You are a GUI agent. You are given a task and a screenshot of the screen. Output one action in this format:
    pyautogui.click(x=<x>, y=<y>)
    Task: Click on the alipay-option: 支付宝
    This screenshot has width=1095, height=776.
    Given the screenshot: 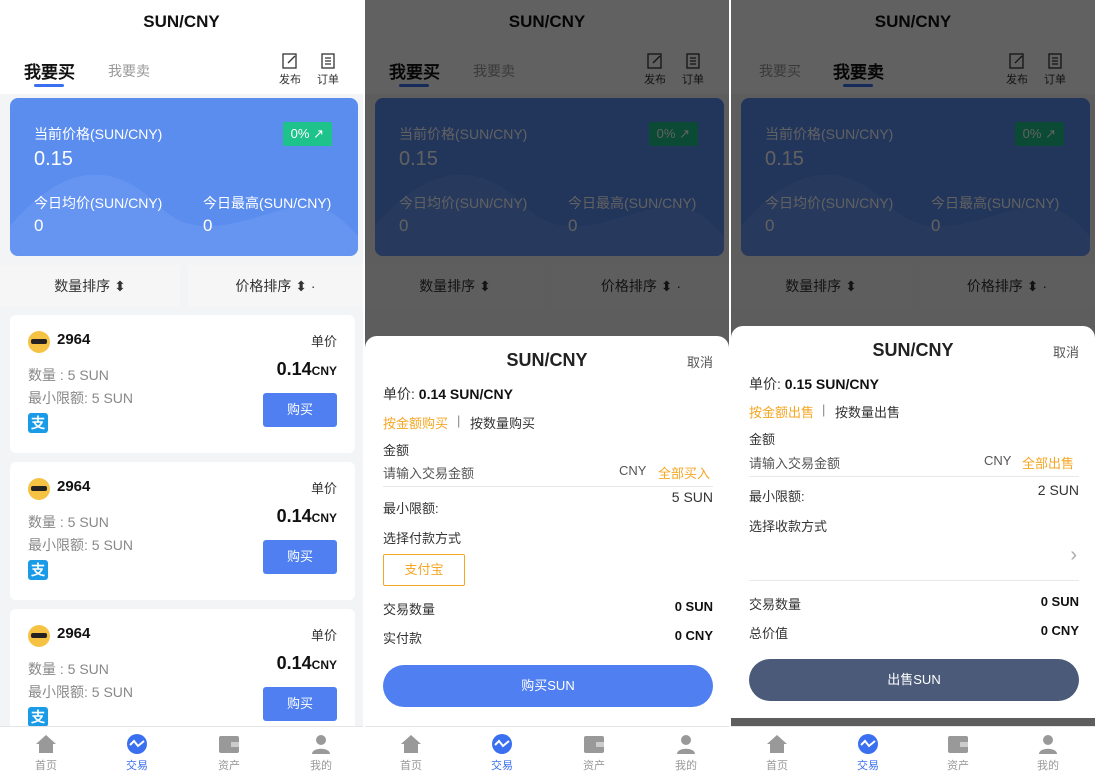 What is the action you would take?
    pyautogui.click(x=424, y=570)
    